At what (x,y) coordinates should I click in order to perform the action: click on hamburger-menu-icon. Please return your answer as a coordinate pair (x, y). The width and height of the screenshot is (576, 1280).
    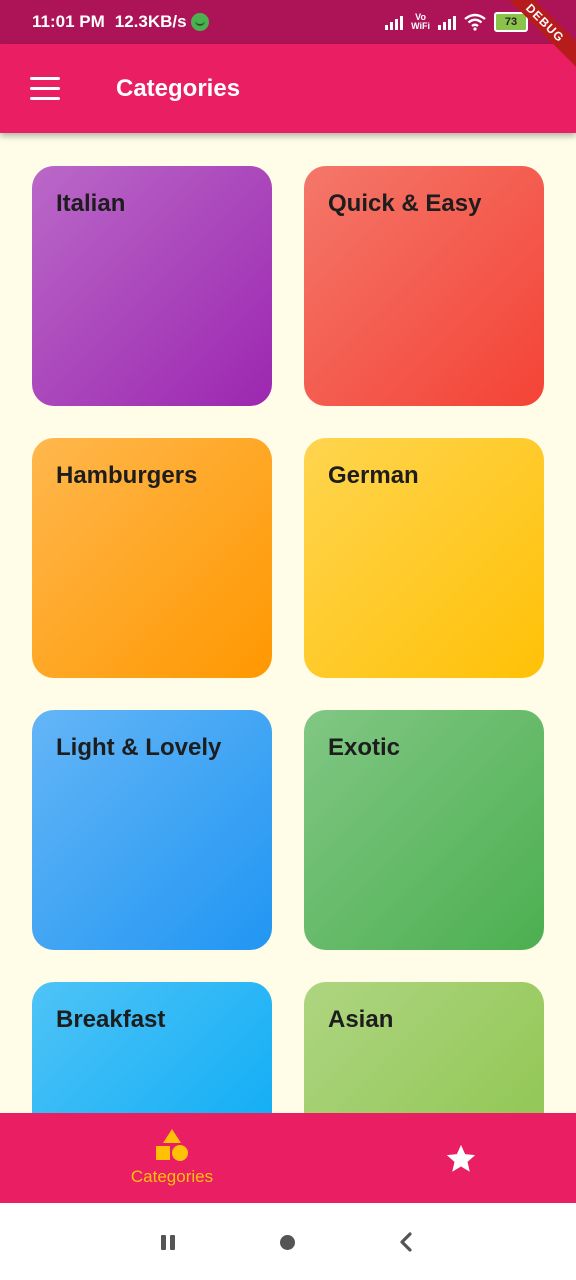
    Looking at the image, I should click on (45, 78).